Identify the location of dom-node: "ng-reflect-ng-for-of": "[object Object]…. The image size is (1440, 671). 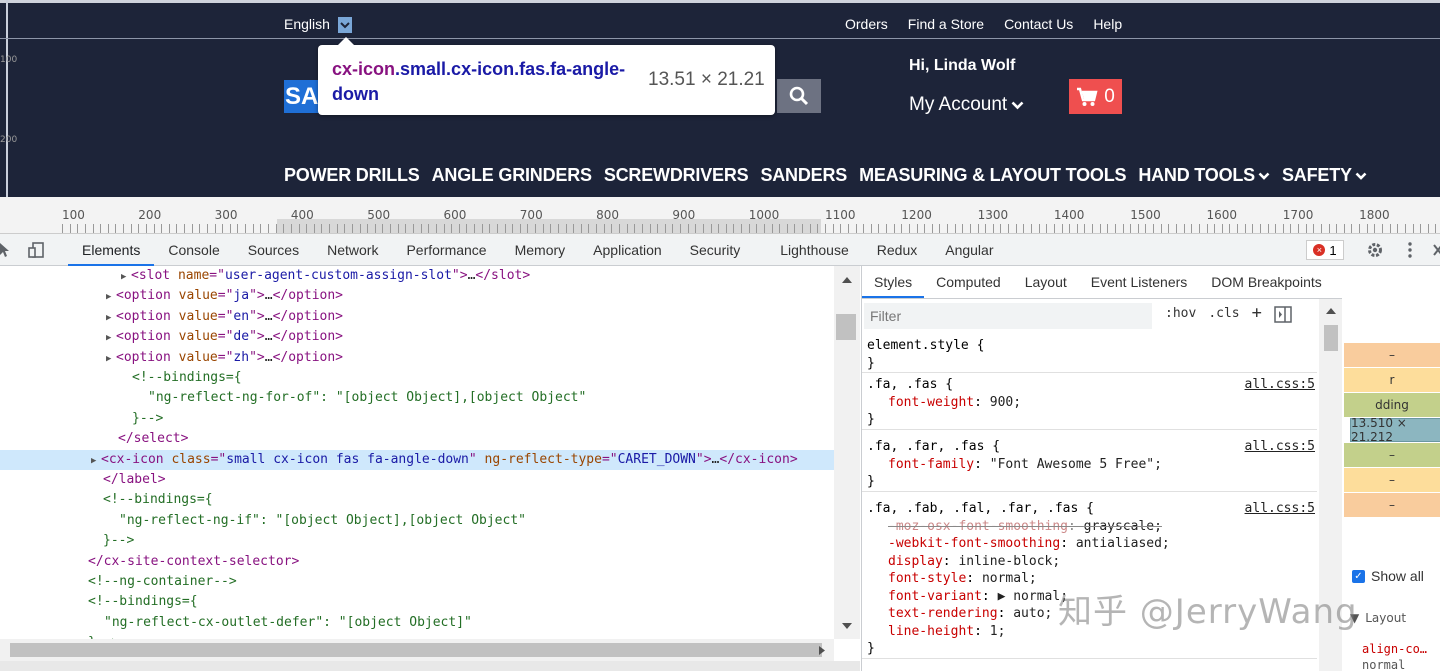
(417, 398).